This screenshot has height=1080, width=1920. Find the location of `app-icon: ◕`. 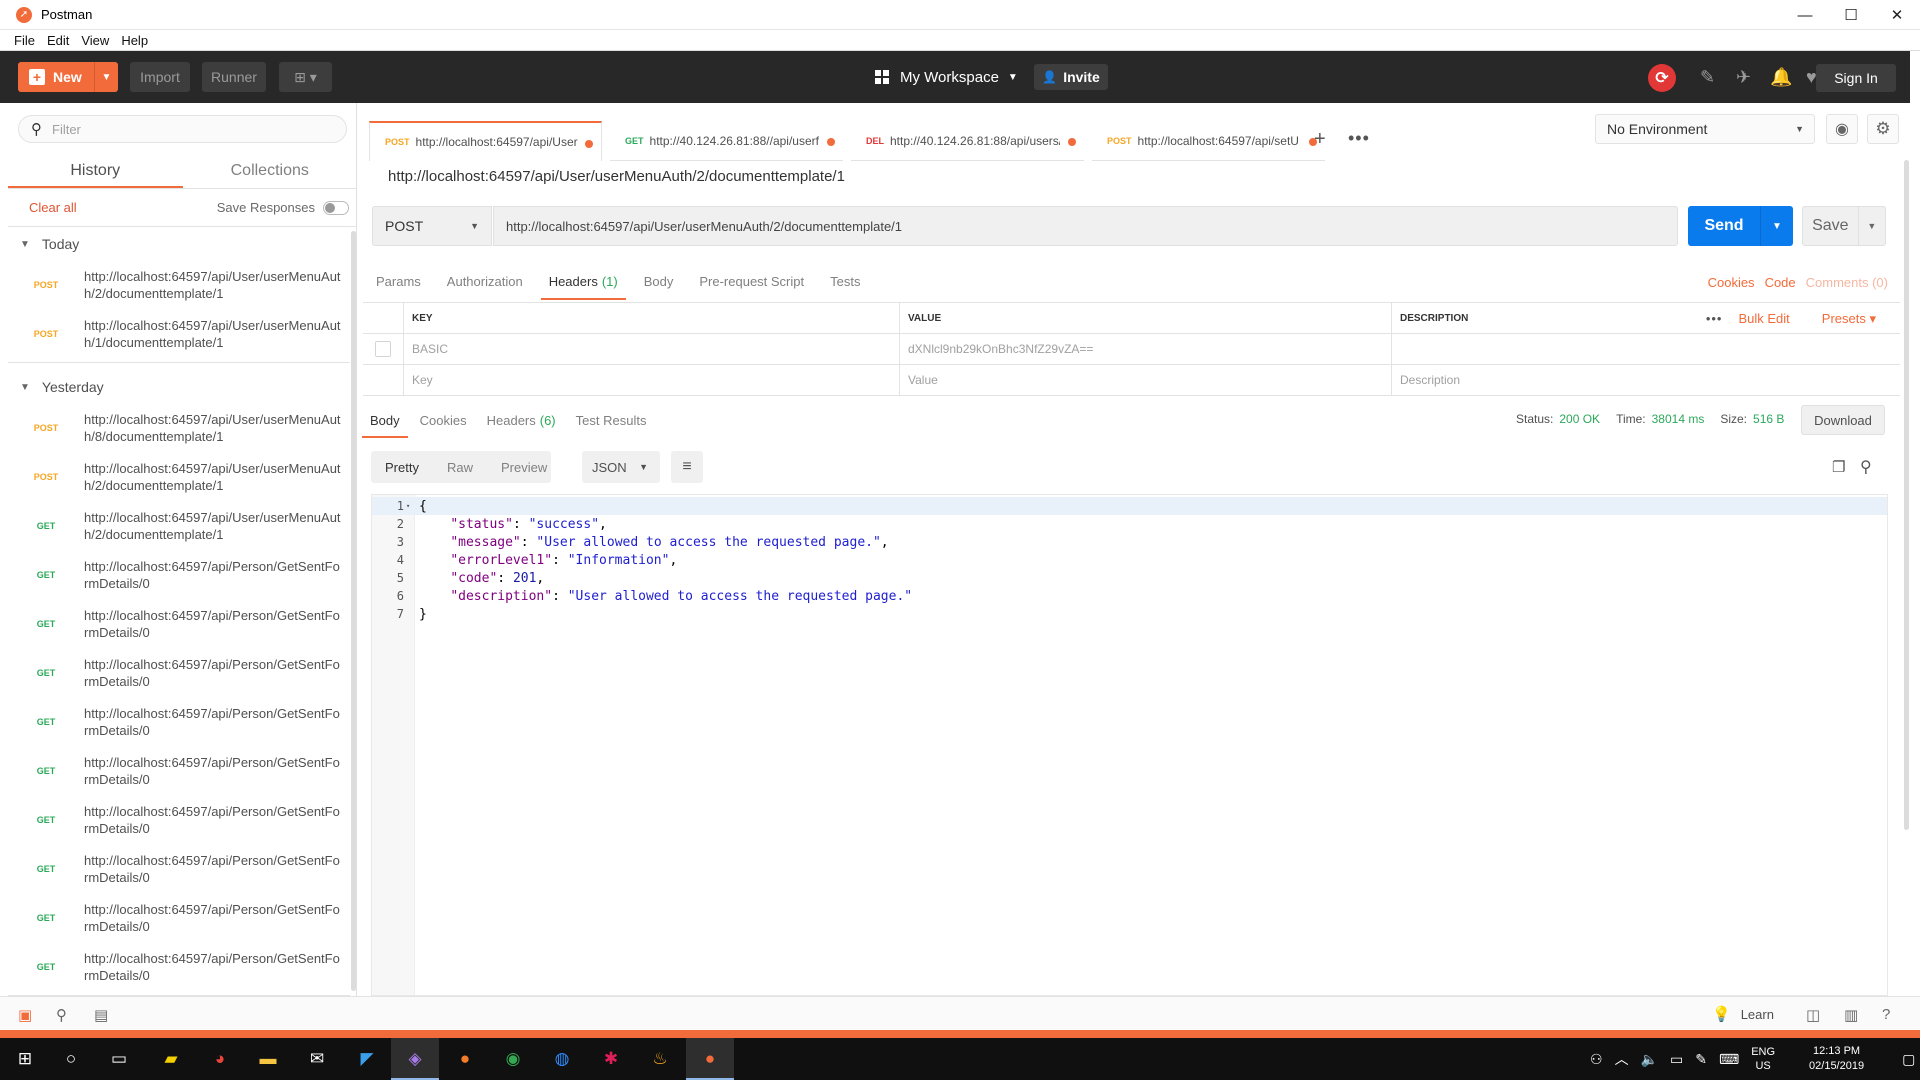

app-icon: ◕ is located at coordinates (220, 1059).